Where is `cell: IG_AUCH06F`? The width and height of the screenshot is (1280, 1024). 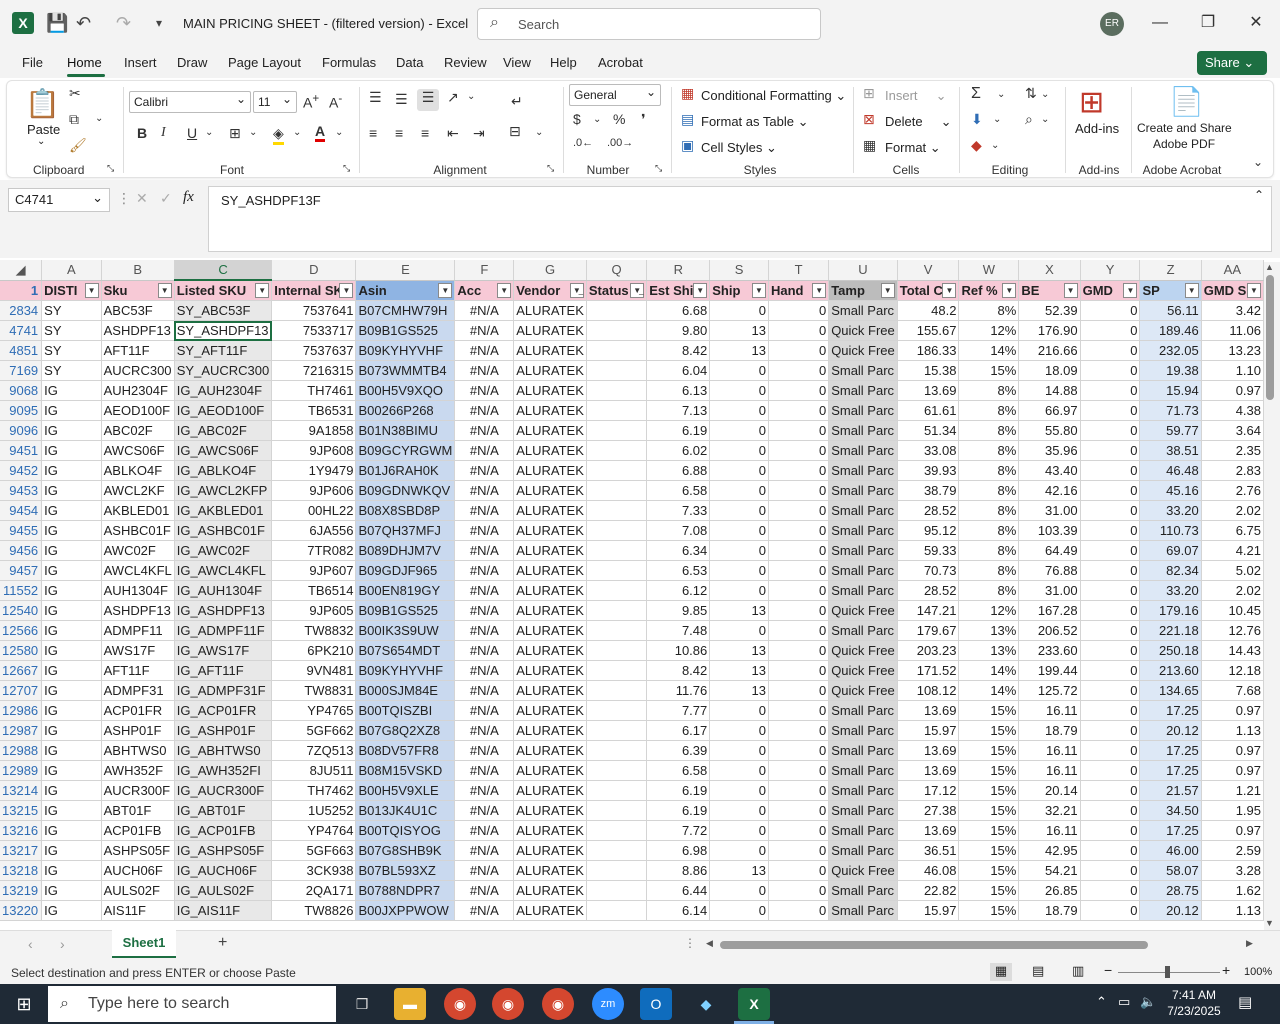 cell: IG_AUCH06F is located at coordinates (223, 870).